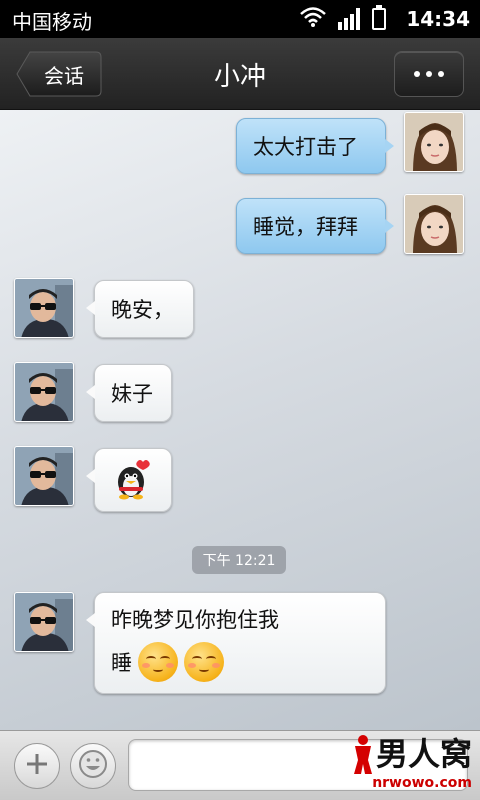 The image size is (480, 800). Describe the element at coordinates (239, 560) in the screenshot. I see `message-timestamp: 下午 12:21` at that location.